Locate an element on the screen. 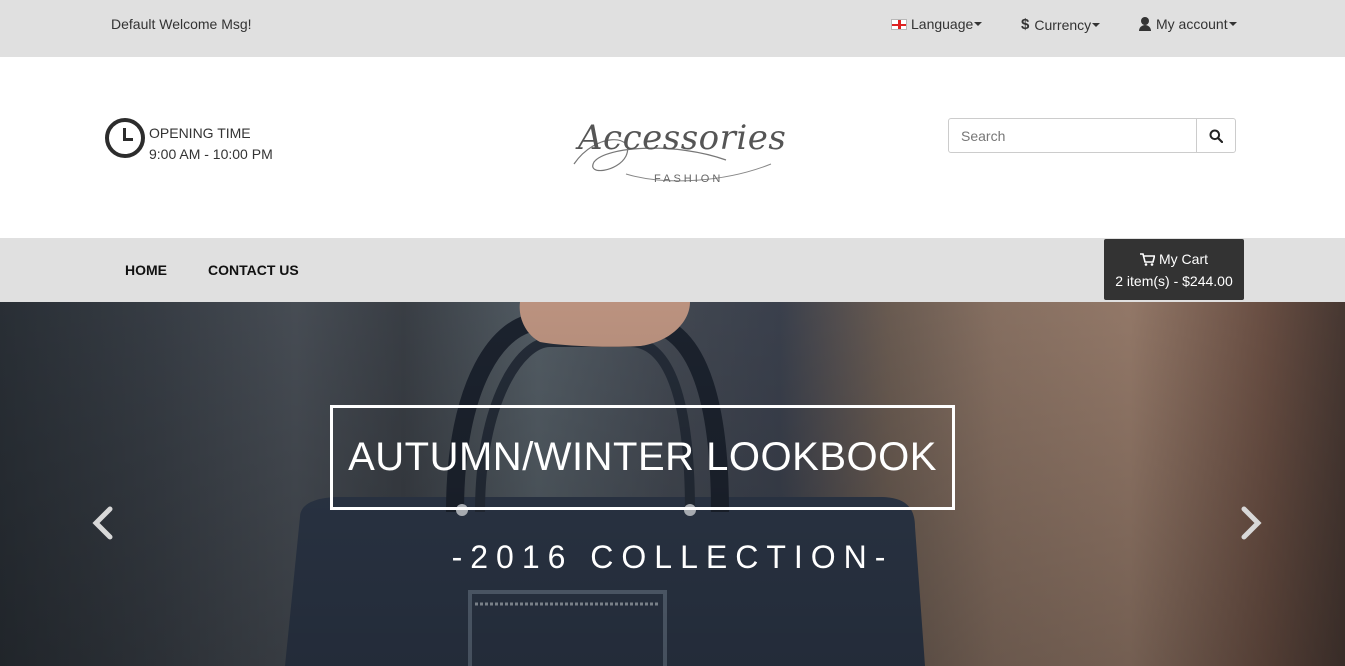 This screenshot has height=666, width=1345. logo-subtitle: FASHION is located at coordinates (689, 179).